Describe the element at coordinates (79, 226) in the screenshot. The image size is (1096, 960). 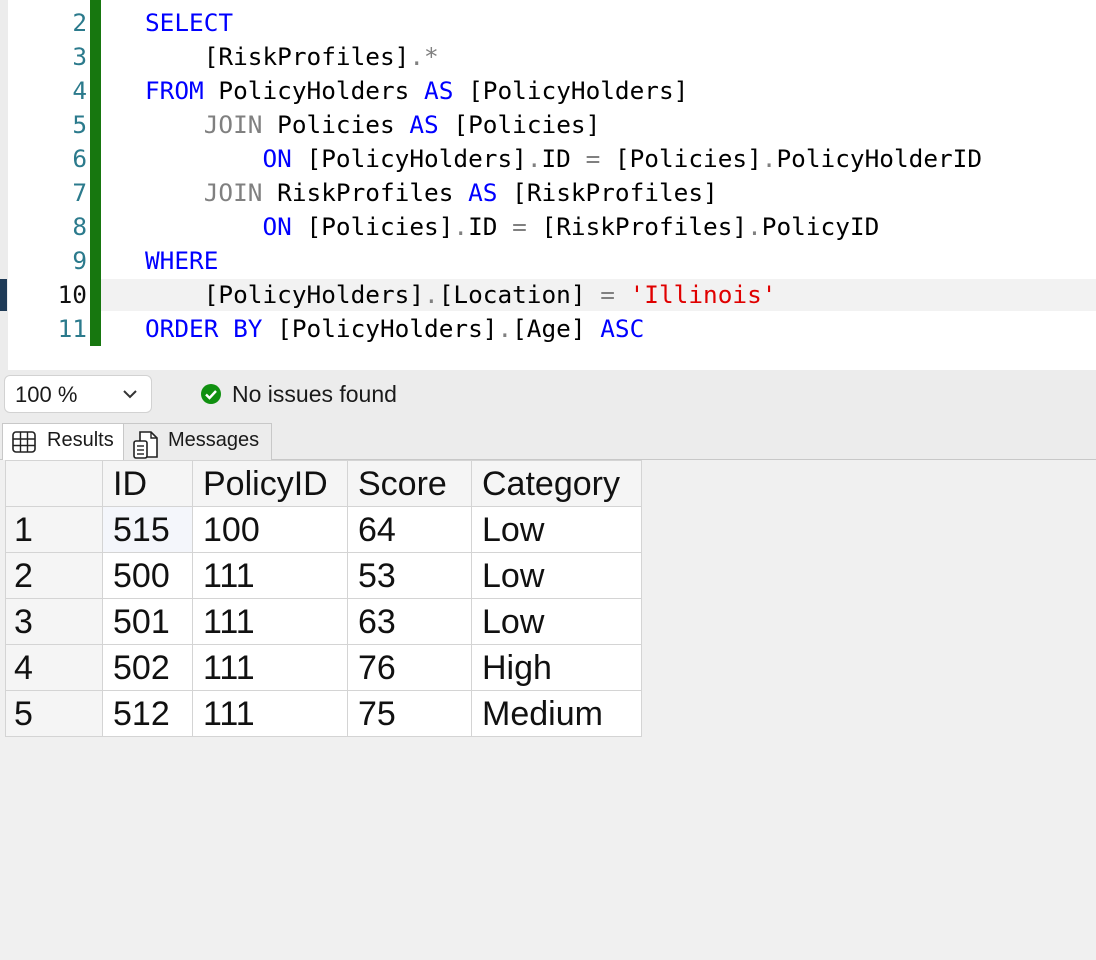
I see `line-number: 8` at that location.